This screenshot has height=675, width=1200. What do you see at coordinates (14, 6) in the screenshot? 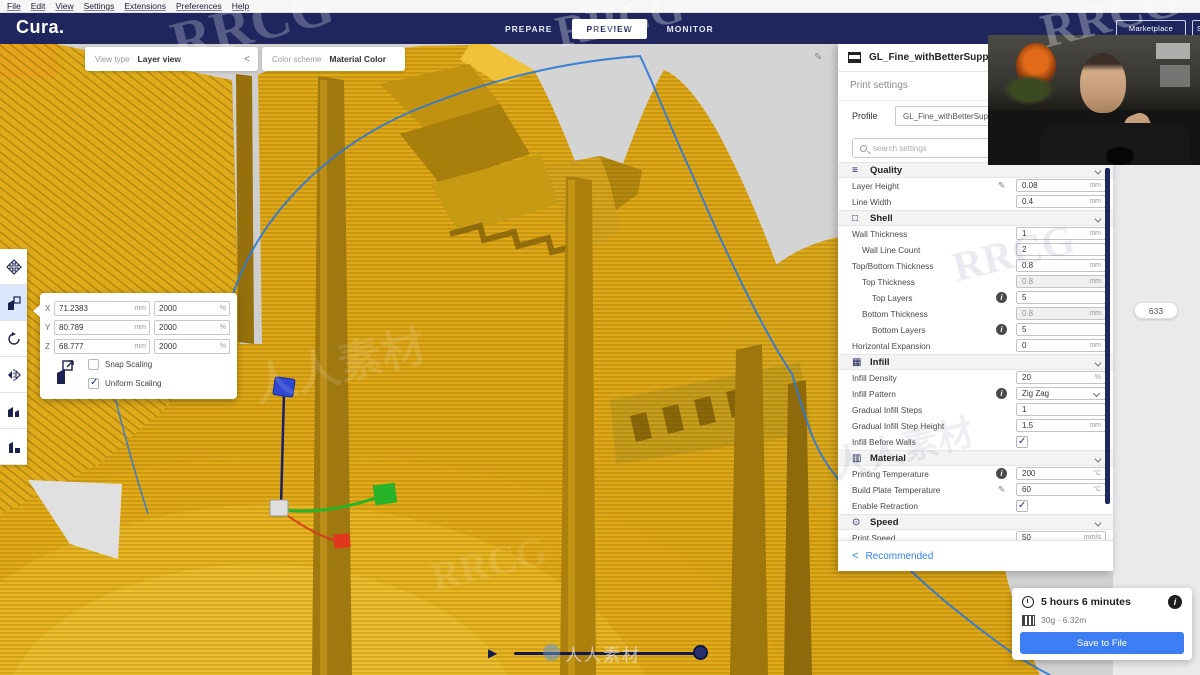
I see `menu-file: File` at bounding box center [14, 6].